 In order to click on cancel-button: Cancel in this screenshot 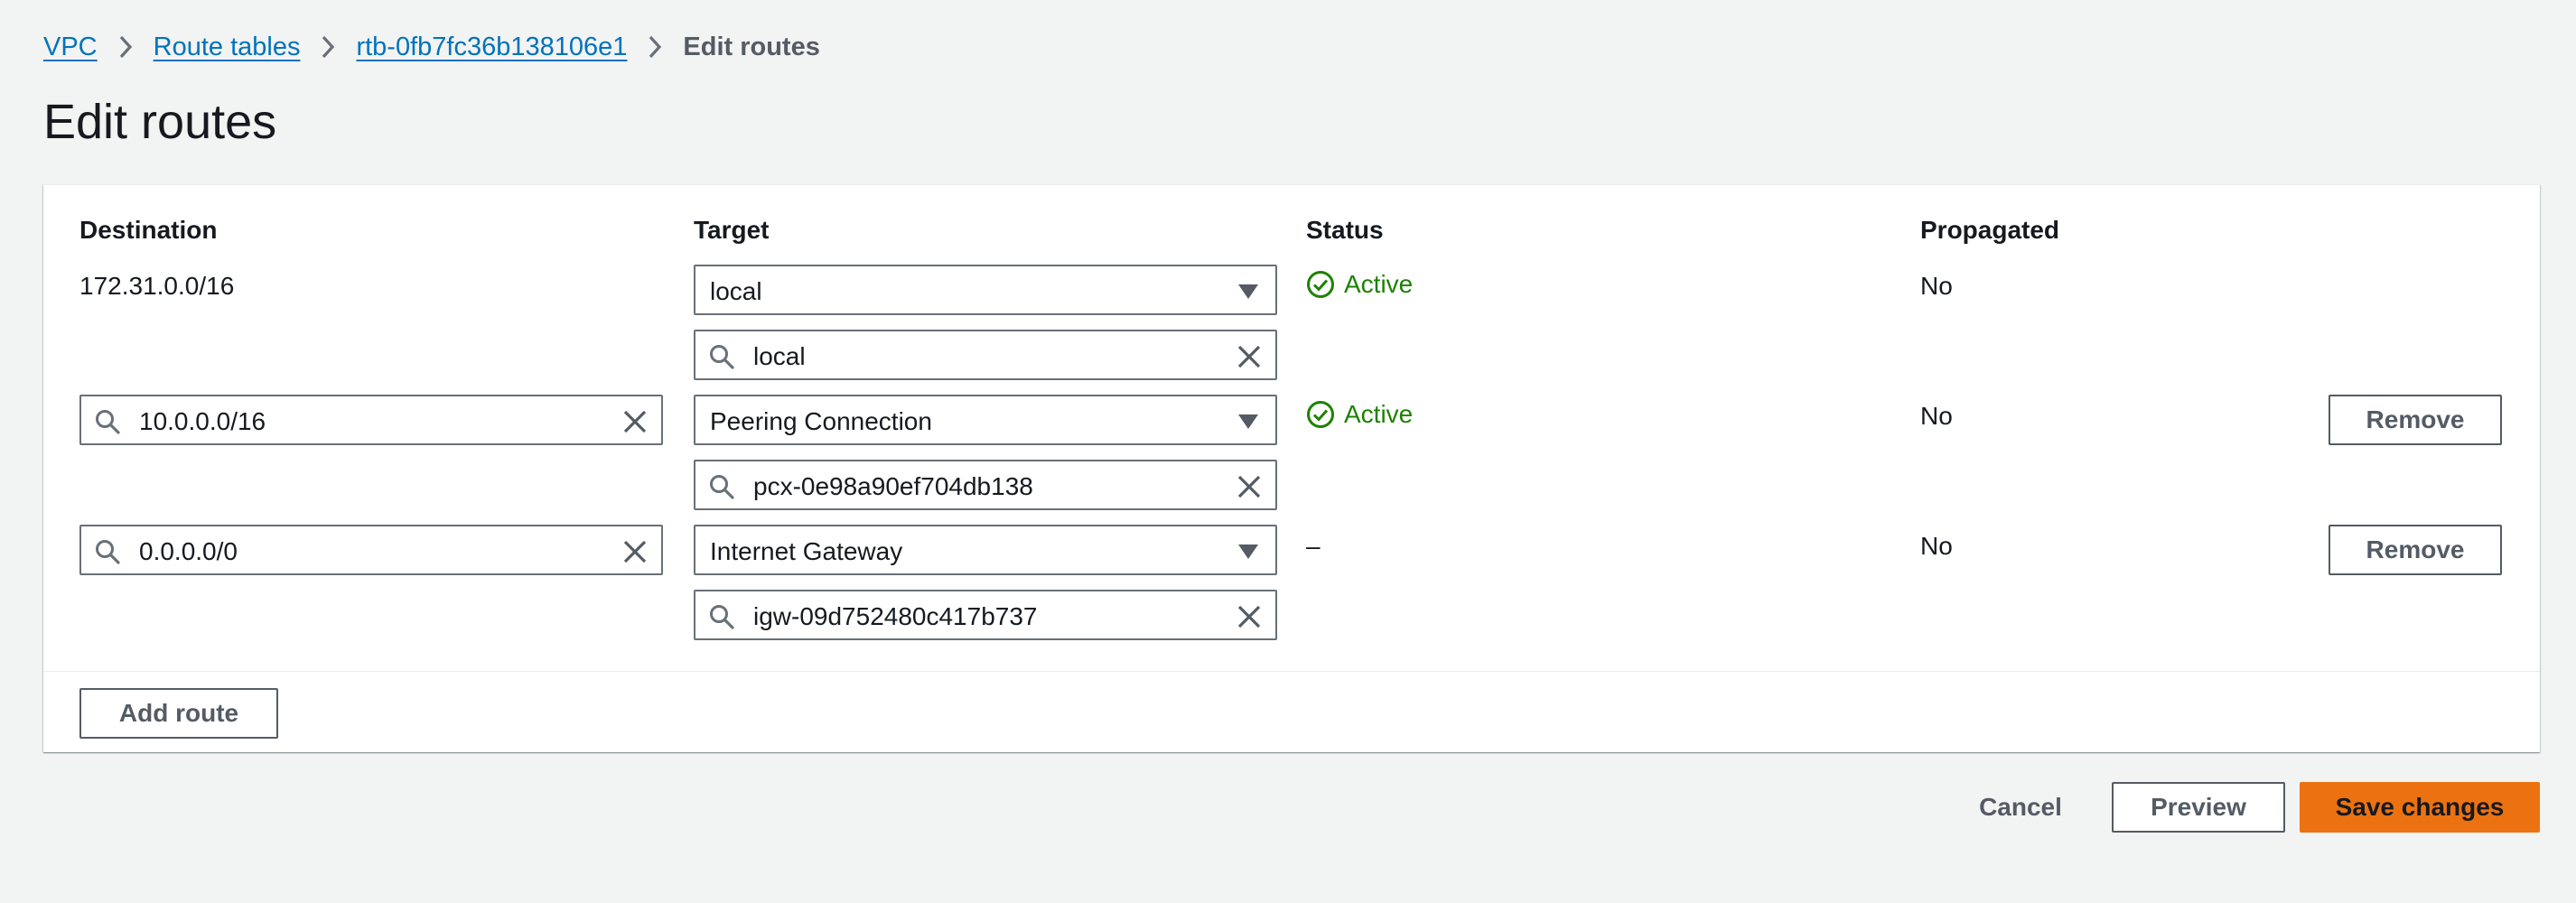, I will do `click(2021, 807)`.